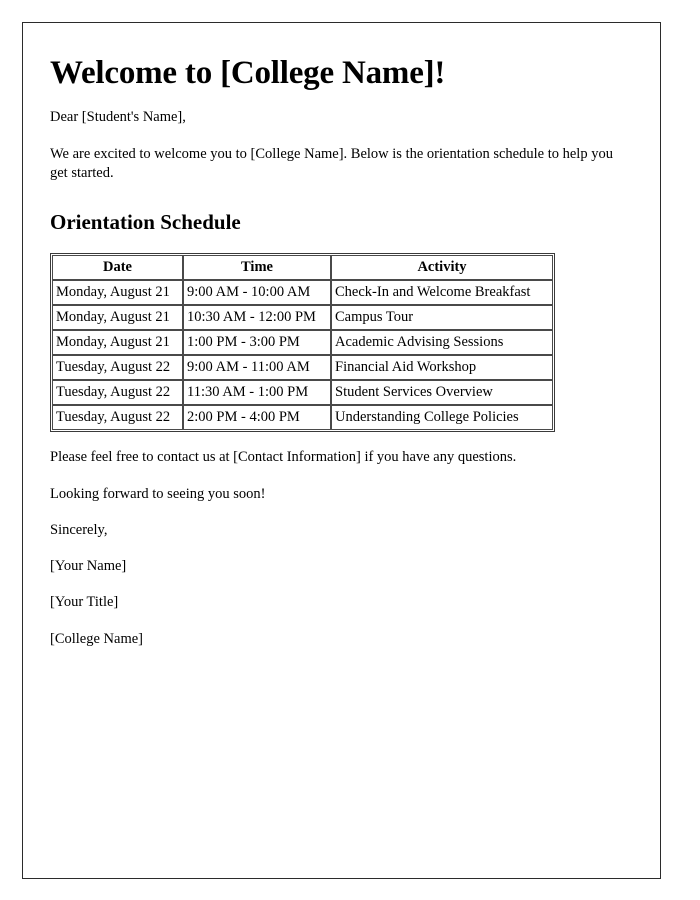  I want to click on signature-title: [Your Title], so click(84, 602).